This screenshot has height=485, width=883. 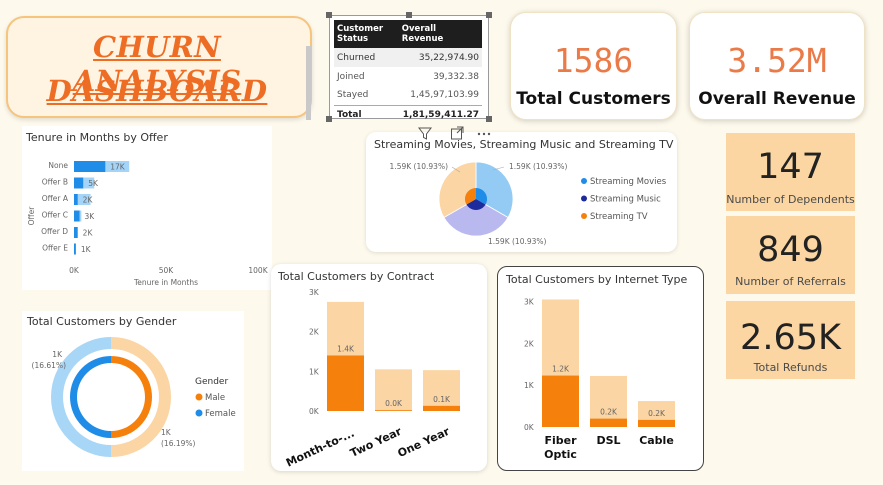 I want to click on title-scrollbar, so click(x=308, y=83).